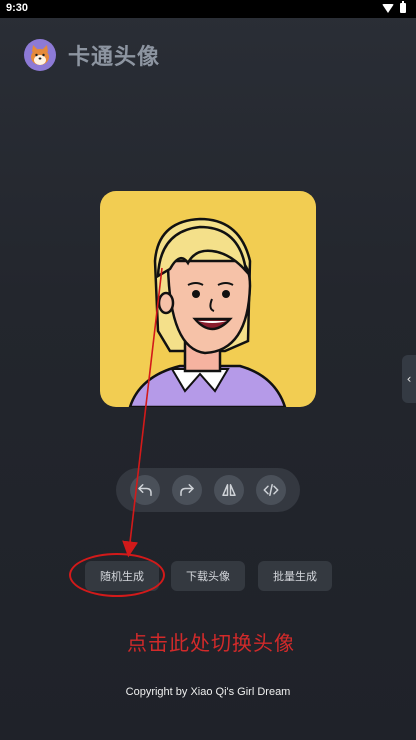  I want to click on action-buttons: 随机生成 下载头像 批量生成, so click(208, 576).